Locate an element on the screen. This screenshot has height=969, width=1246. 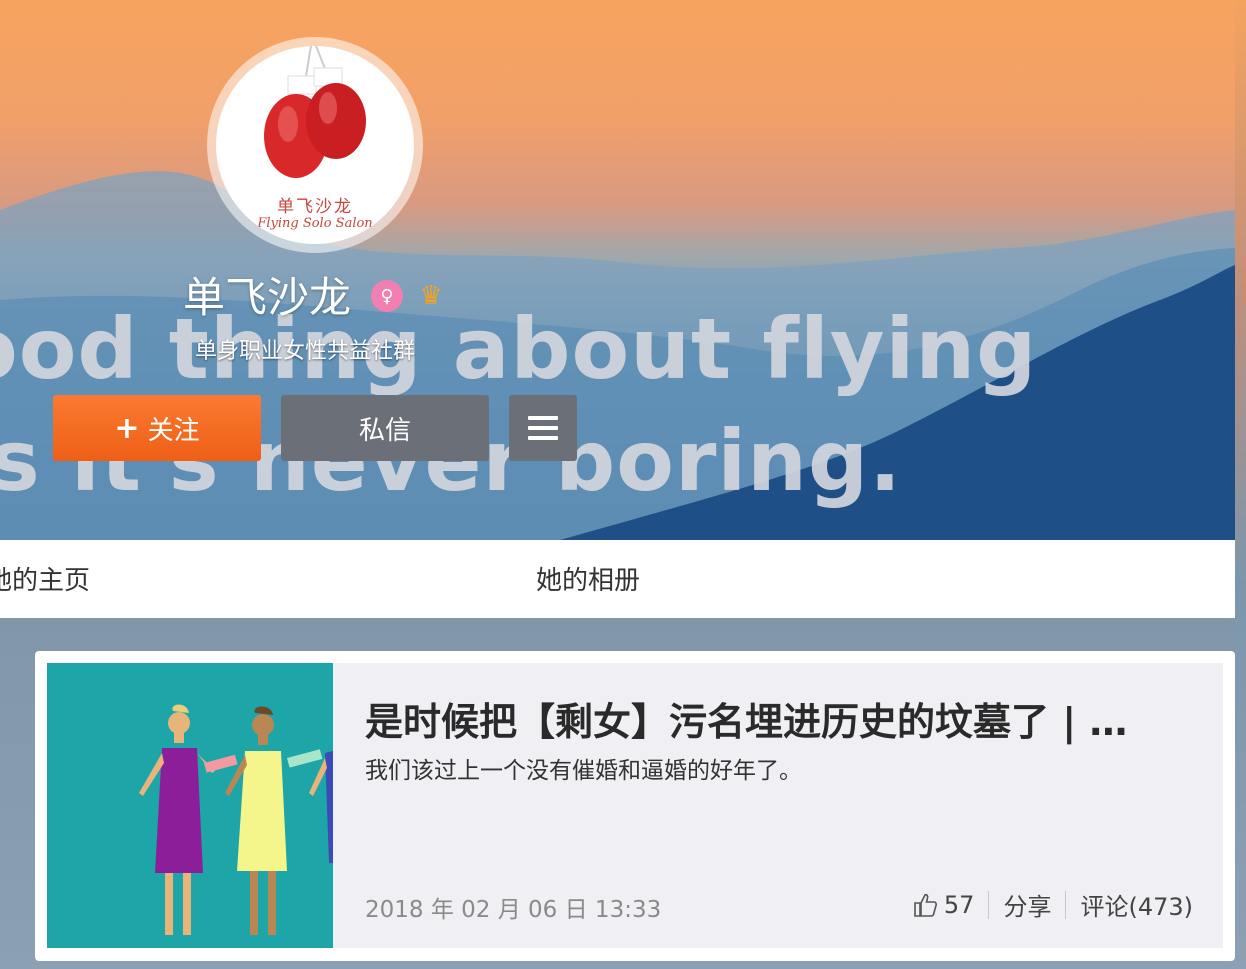
post-thumbnail is located at coordinates (190, 805).